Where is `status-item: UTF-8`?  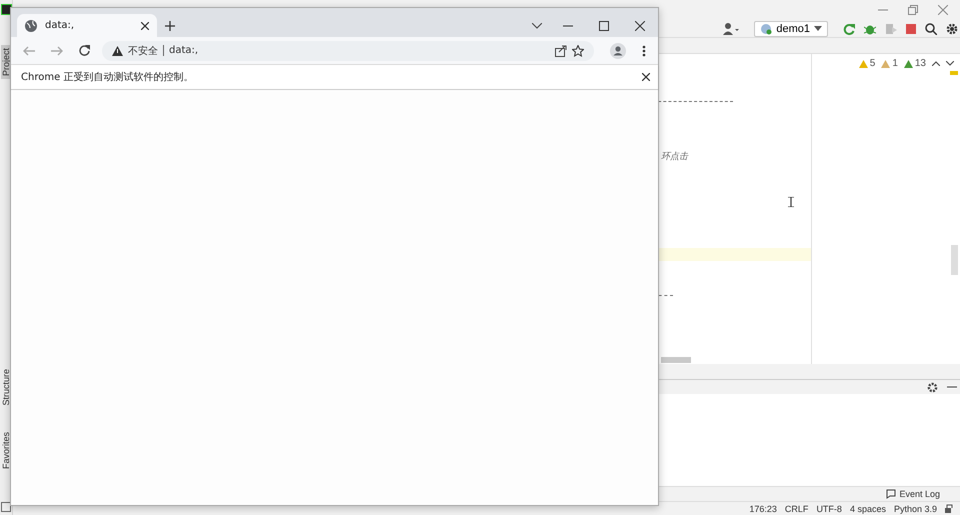 status-item: UTF-8 is located at coordinates (829, 509).